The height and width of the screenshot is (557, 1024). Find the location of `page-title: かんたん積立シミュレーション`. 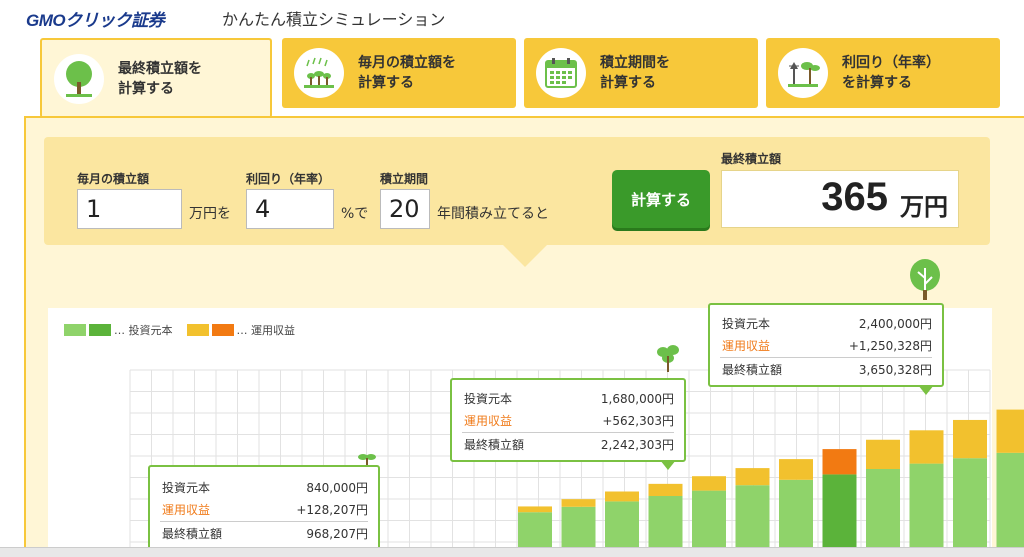

page-title: かんたん積立シミュレーション is located at coordinates (334, 19).